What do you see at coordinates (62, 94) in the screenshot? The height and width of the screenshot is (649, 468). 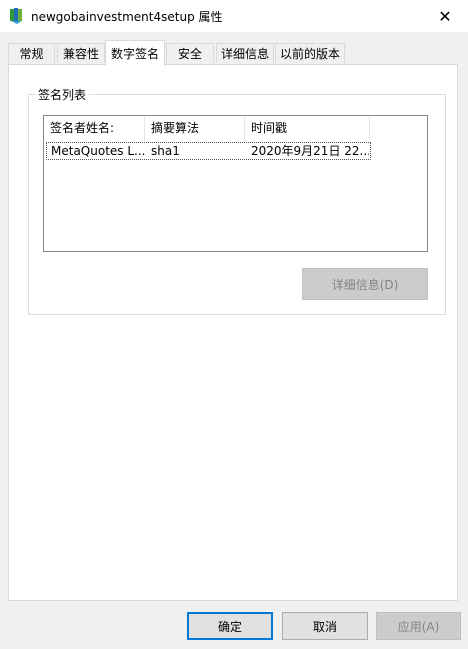 I see `signature-list-label: 签名列表` at bounding box center [62, 94].